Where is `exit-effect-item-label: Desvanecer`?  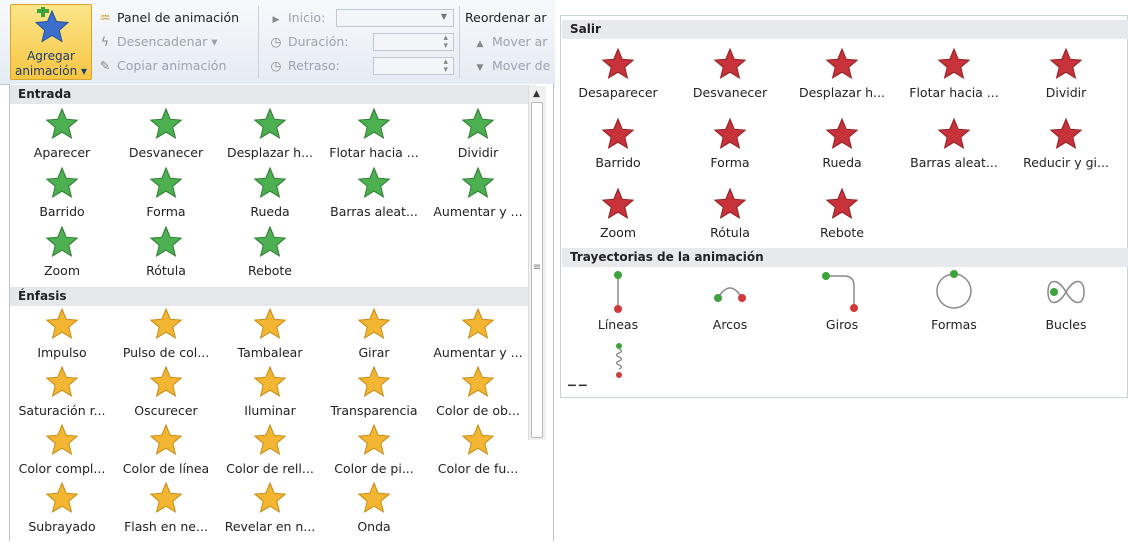
exit-effect-item-label: Desvanecer is located at coordinates (730, 92).